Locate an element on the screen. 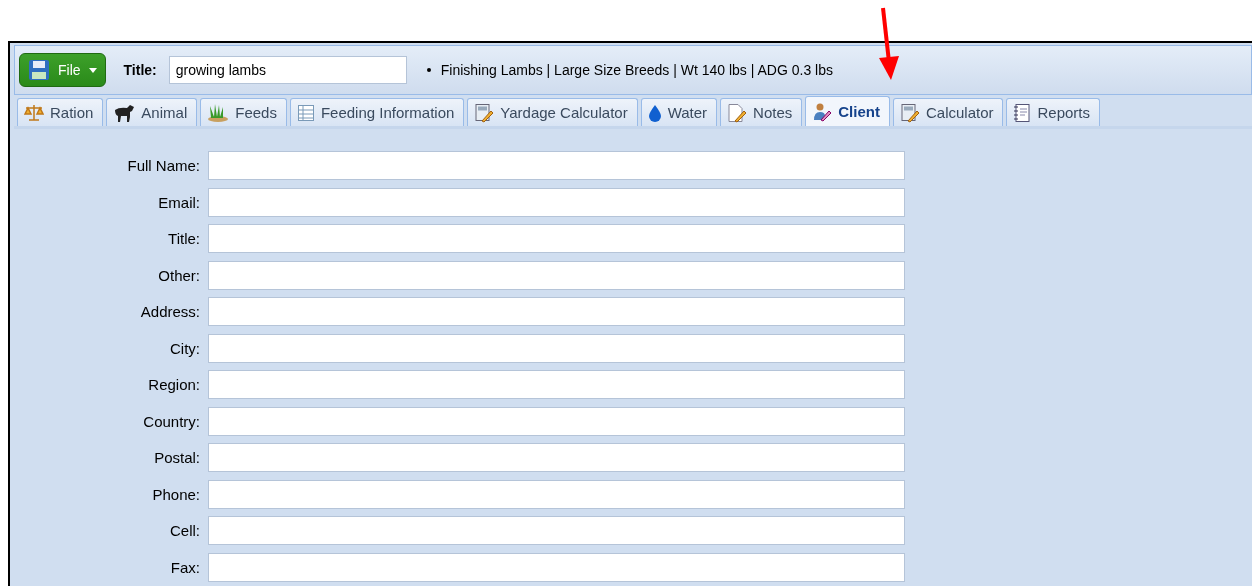 This screenshot has height=588, width=1252. field-label: Country: is located at coordinates (171, 421).